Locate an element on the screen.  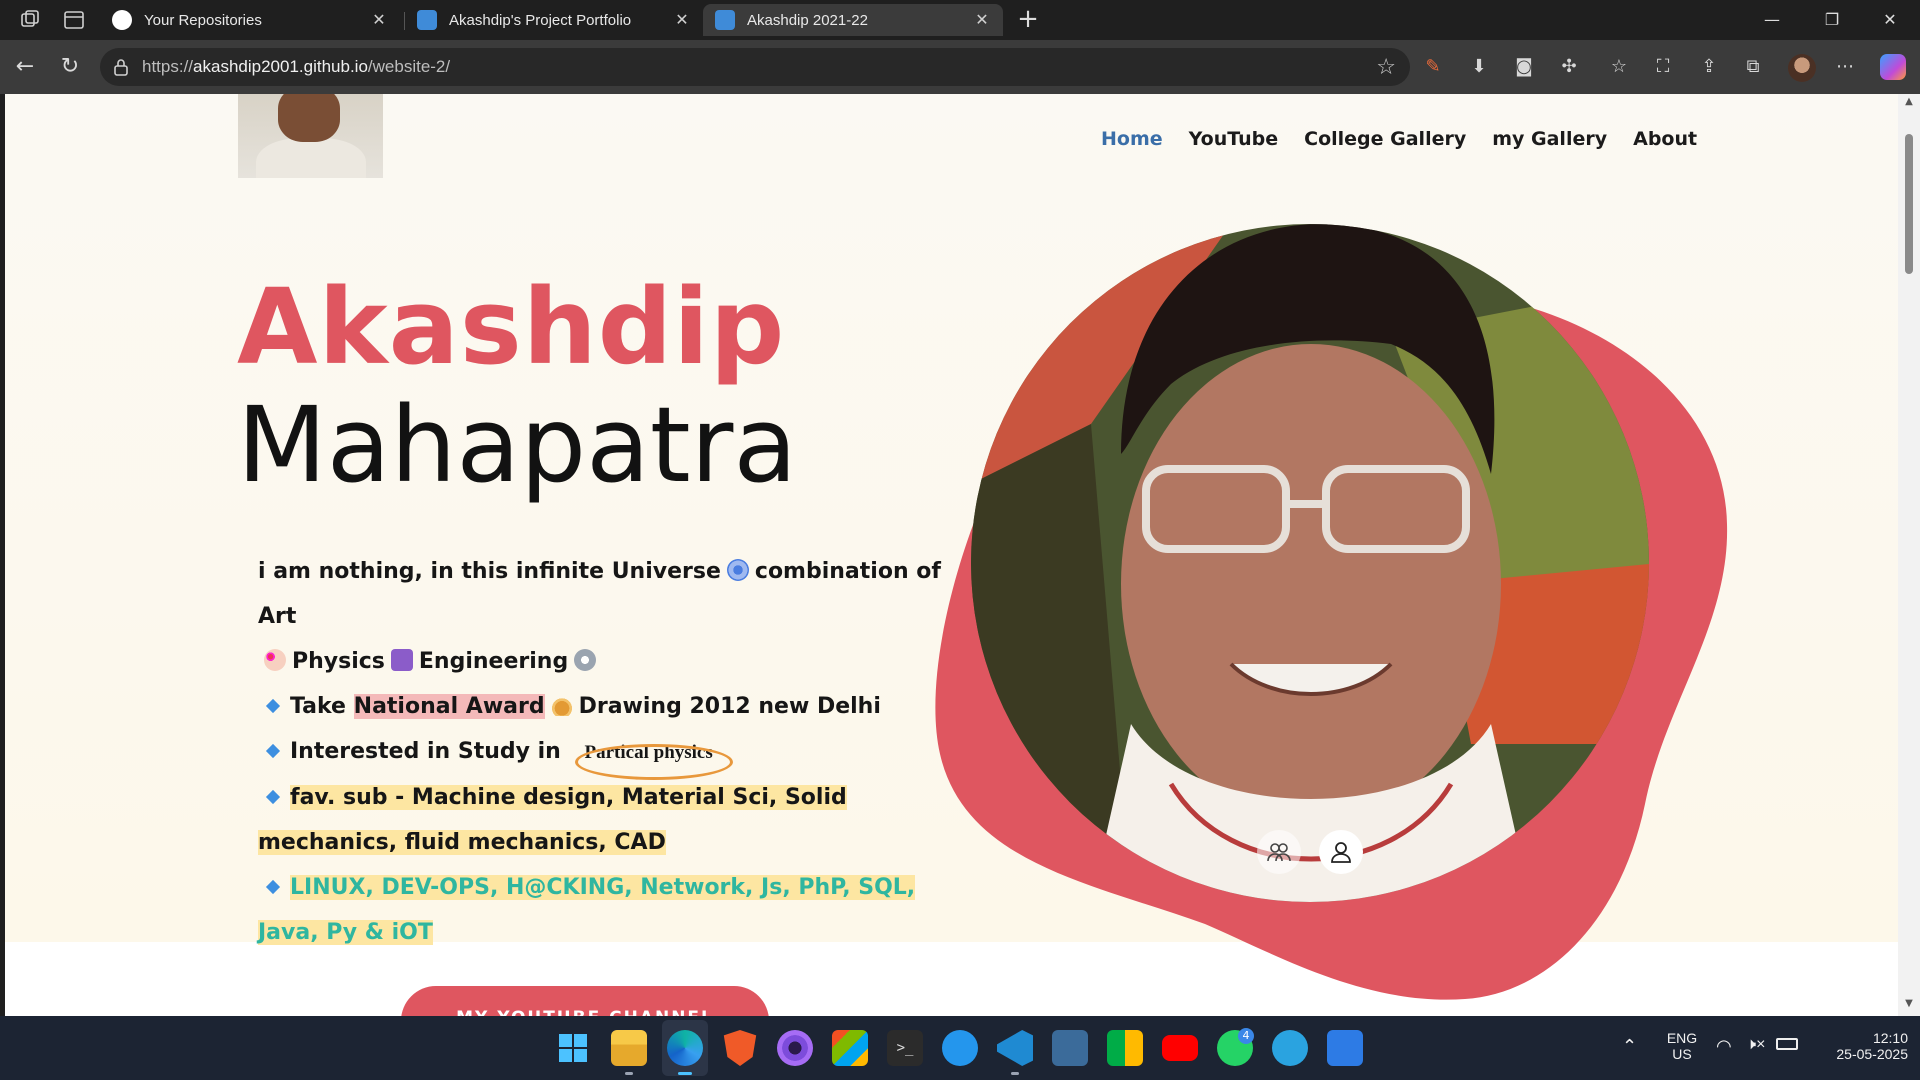
collections-icon: ⧉ is located at coordinates (1753, 67).